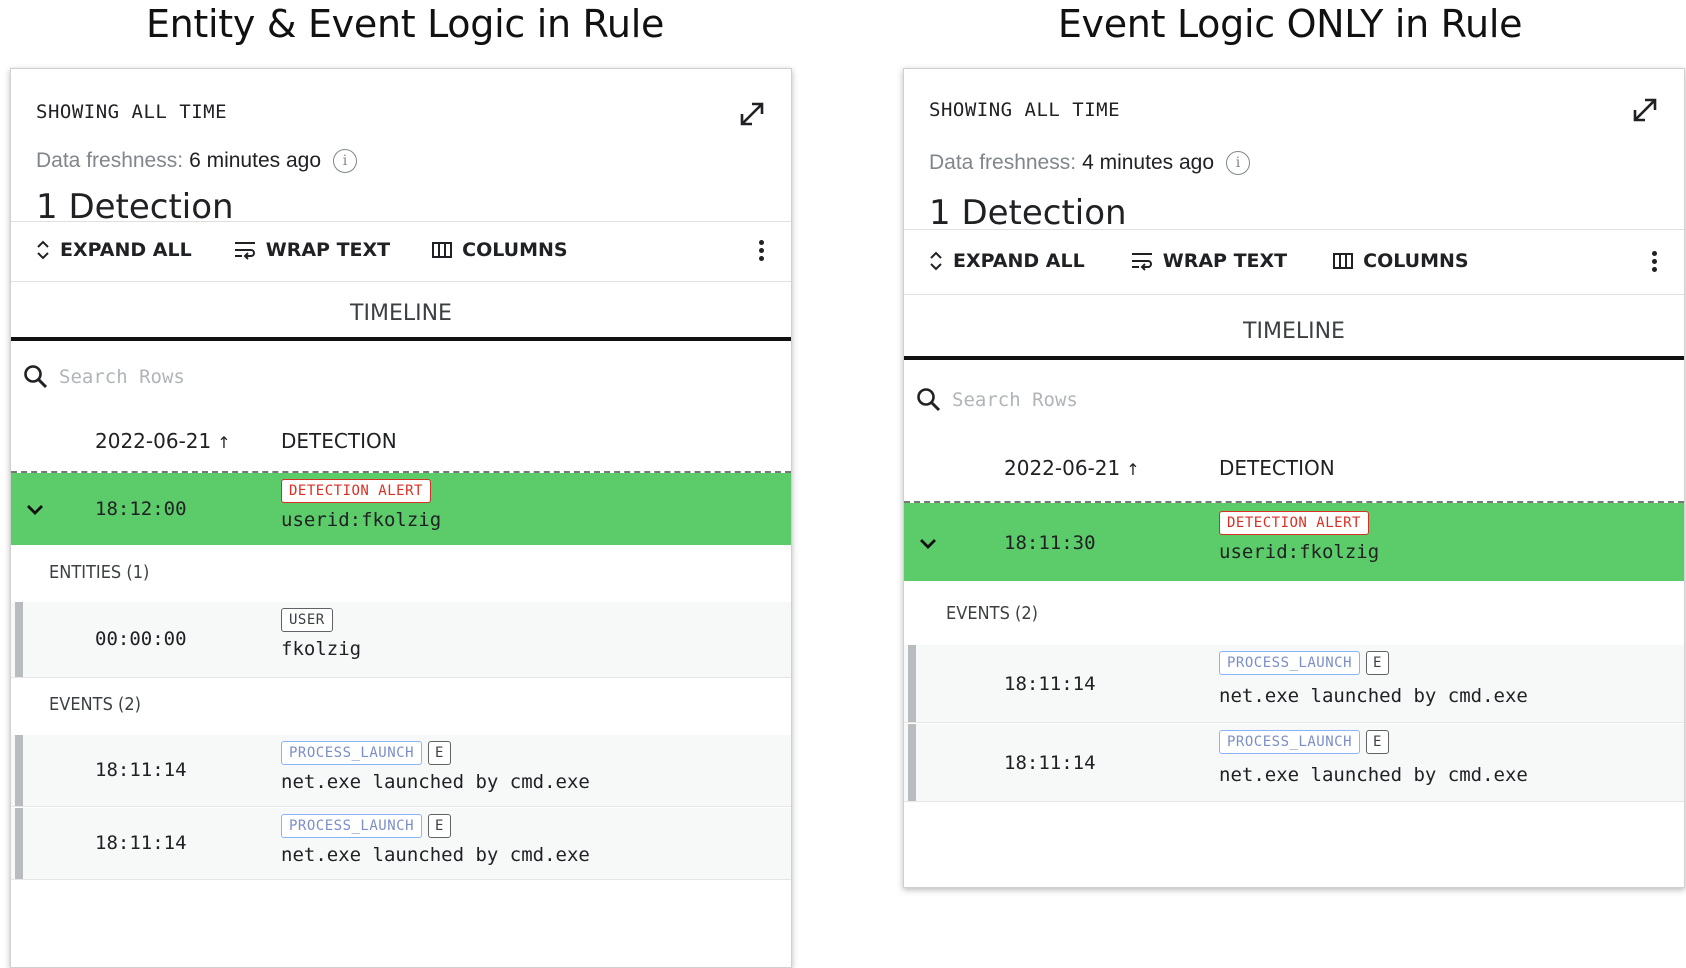  I want to click on entity-row: 00:00:00 USER fkolzig, so click(401, 640).